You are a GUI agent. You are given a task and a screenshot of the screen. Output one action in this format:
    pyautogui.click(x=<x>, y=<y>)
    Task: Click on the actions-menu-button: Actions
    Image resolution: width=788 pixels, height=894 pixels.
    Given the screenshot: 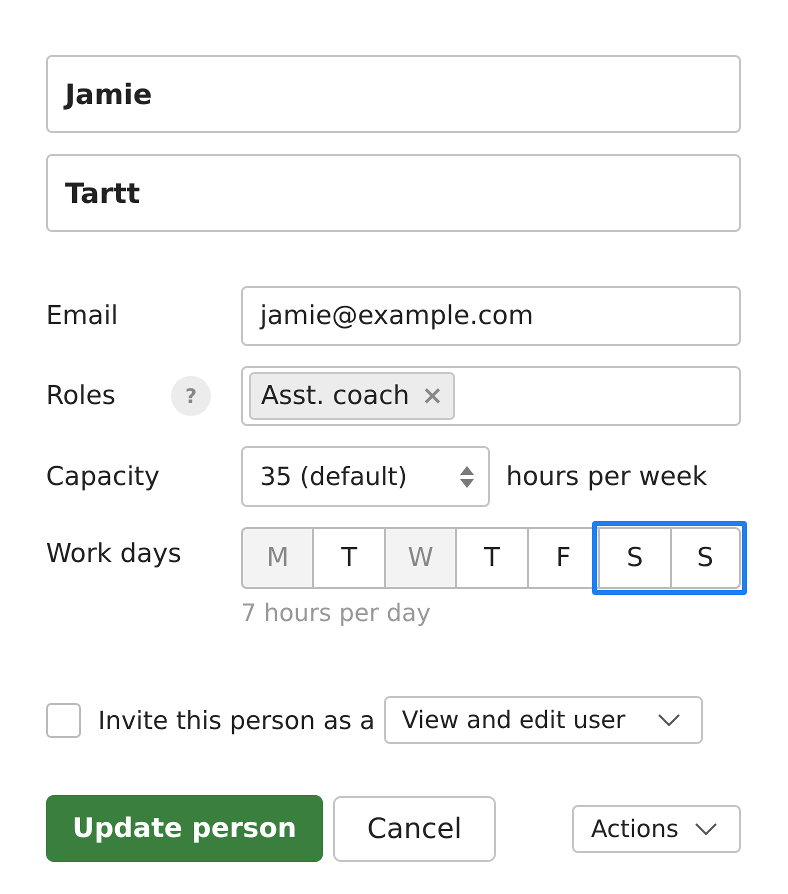 What is the action you would take?
    pyautogui.click(x=656, y=828)
    